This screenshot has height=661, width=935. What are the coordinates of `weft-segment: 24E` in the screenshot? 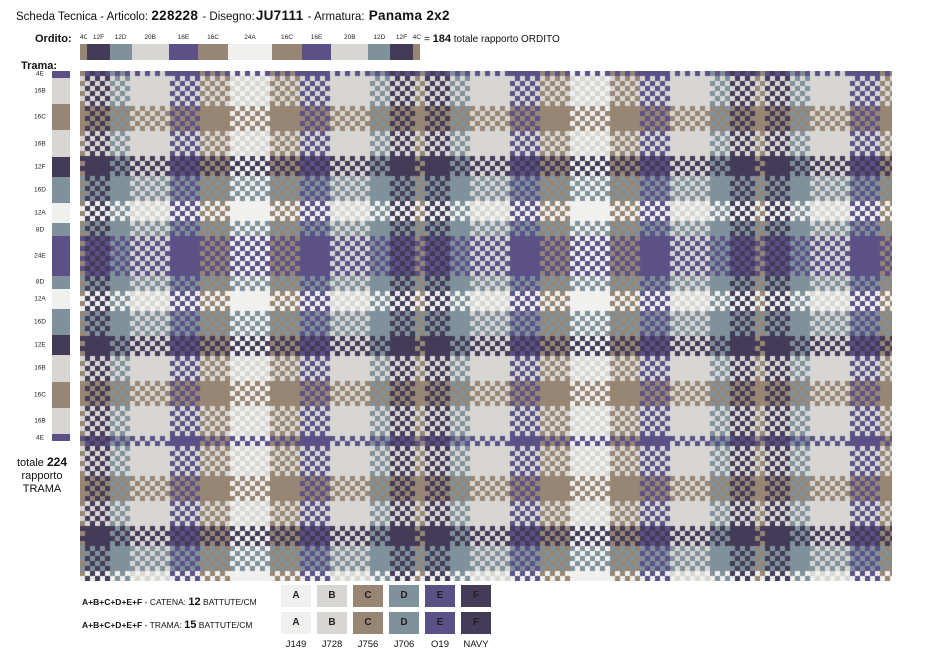 It's located at (50, 256).